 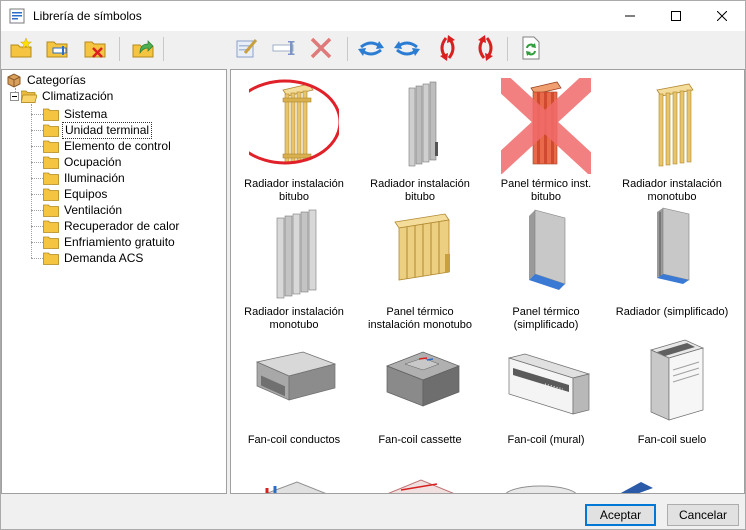 I want to click on toolbar, so click(x=373, y=49).